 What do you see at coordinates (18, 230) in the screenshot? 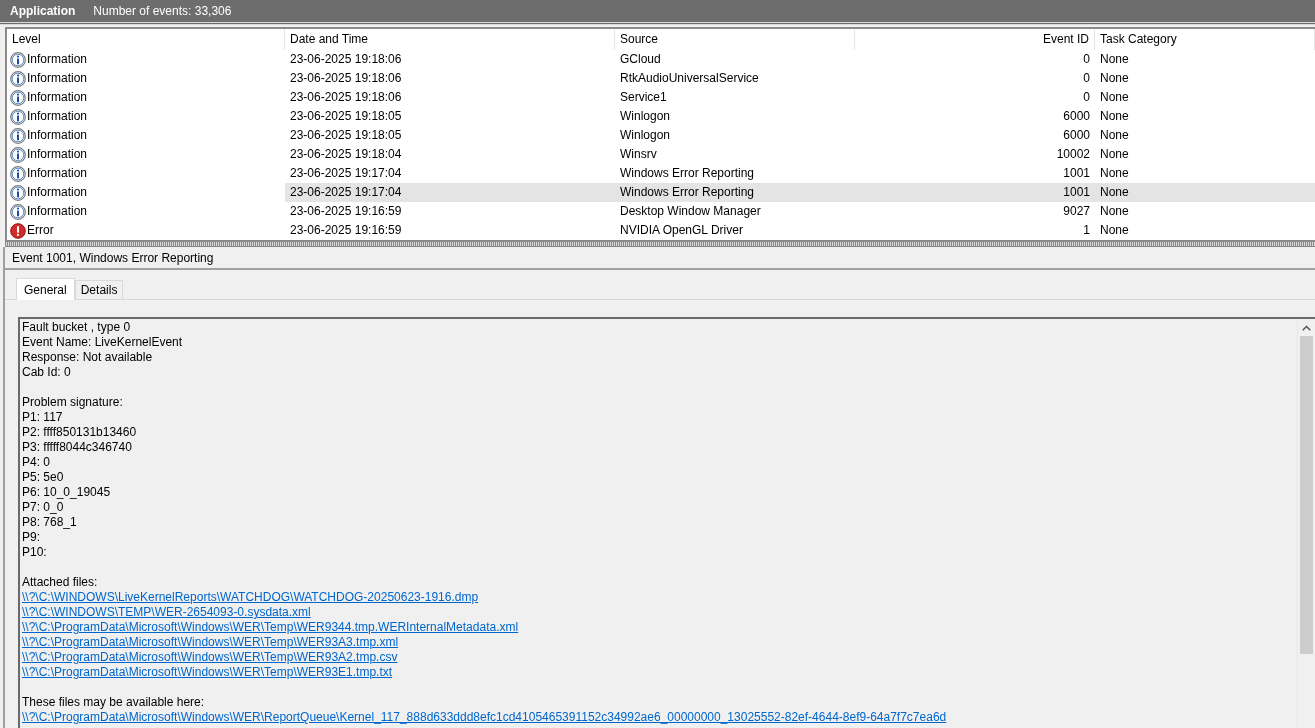
I see `error-icon` at bounding box center [18, 230].